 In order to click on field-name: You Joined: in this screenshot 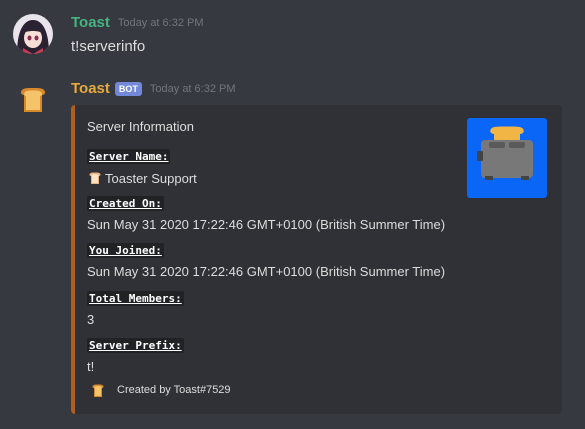, I will do `click(125, 250)`.